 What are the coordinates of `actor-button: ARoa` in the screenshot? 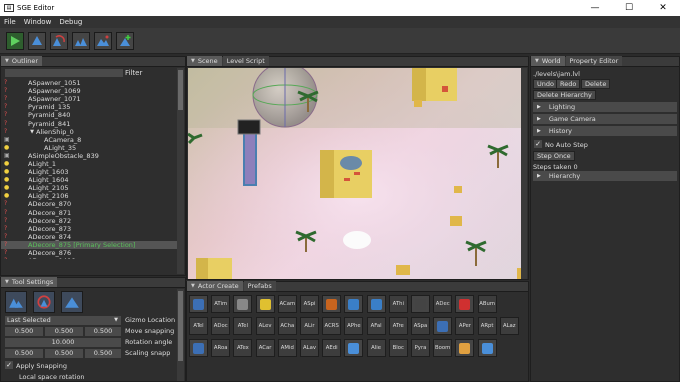 It's located at (221, 348).